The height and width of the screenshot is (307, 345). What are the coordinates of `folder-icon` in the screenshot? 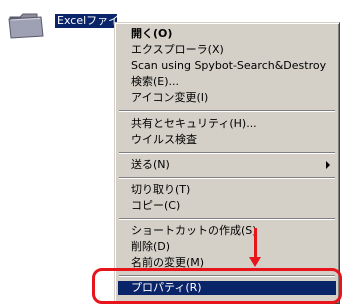 It's located at (26, 26).